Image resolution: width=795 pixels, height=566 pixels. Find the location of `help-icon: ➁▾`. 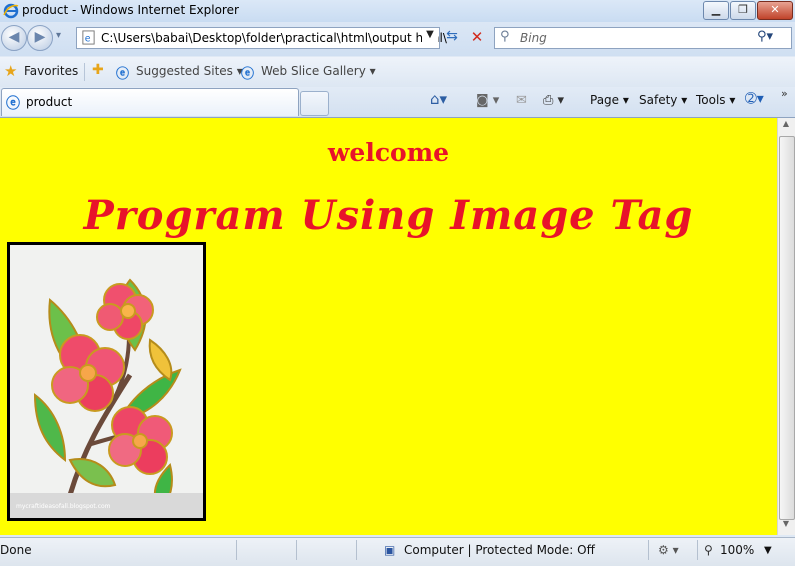

help-icon: ➁▾ is located at coordinates (754, 99).